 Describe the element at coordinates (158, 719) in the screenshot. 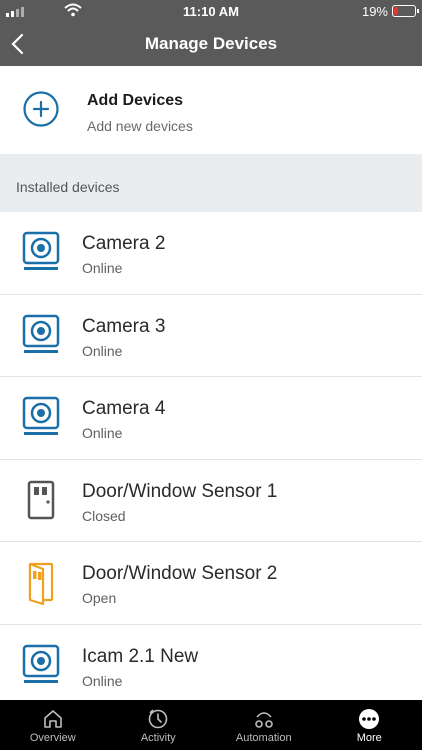

I see `activity-icon` at that location.